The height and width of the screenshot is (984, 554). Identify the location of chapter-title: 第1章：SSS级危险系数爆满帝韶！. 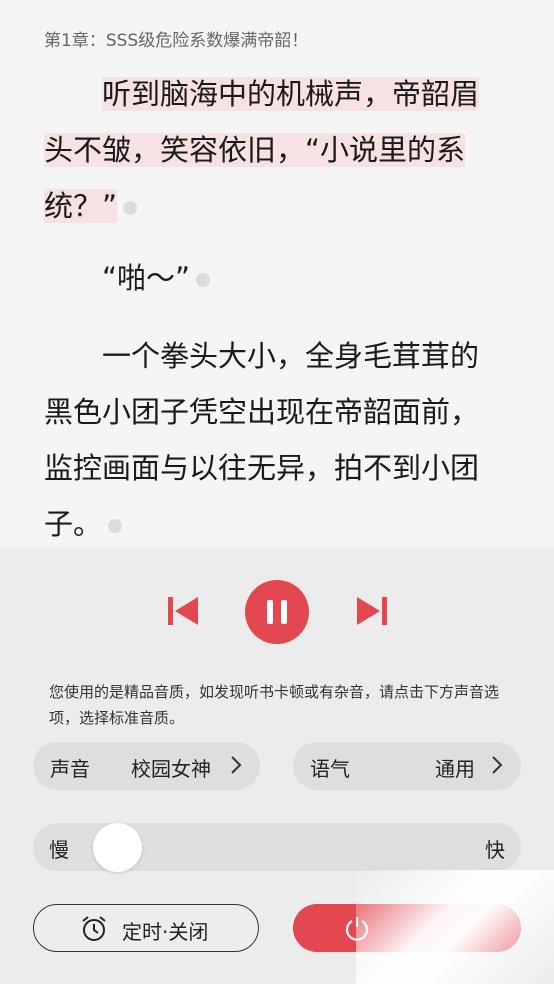
(176, 41).